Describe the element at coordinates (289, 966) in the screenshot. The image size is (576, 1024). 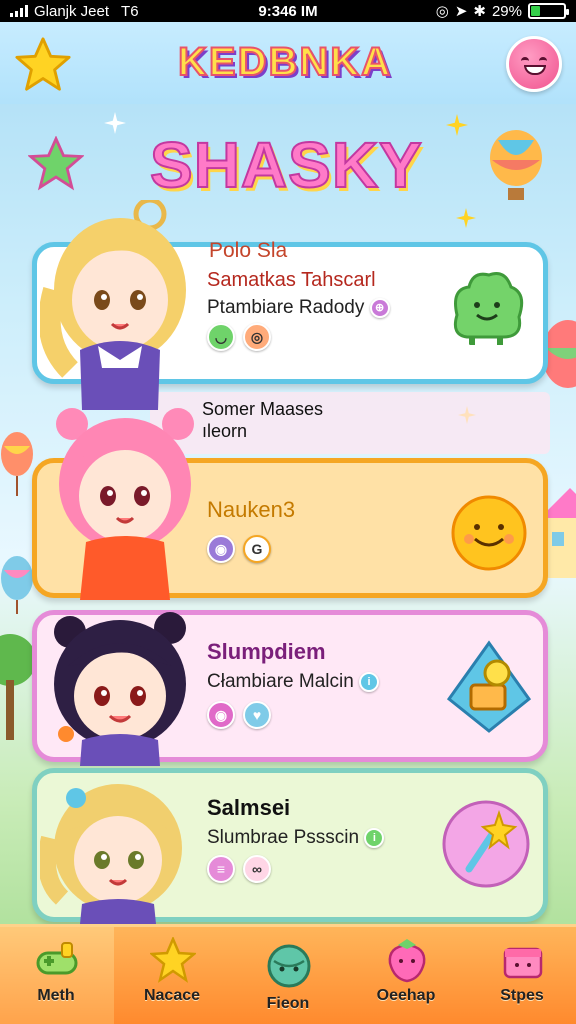
I see `planet-icon` at that location.